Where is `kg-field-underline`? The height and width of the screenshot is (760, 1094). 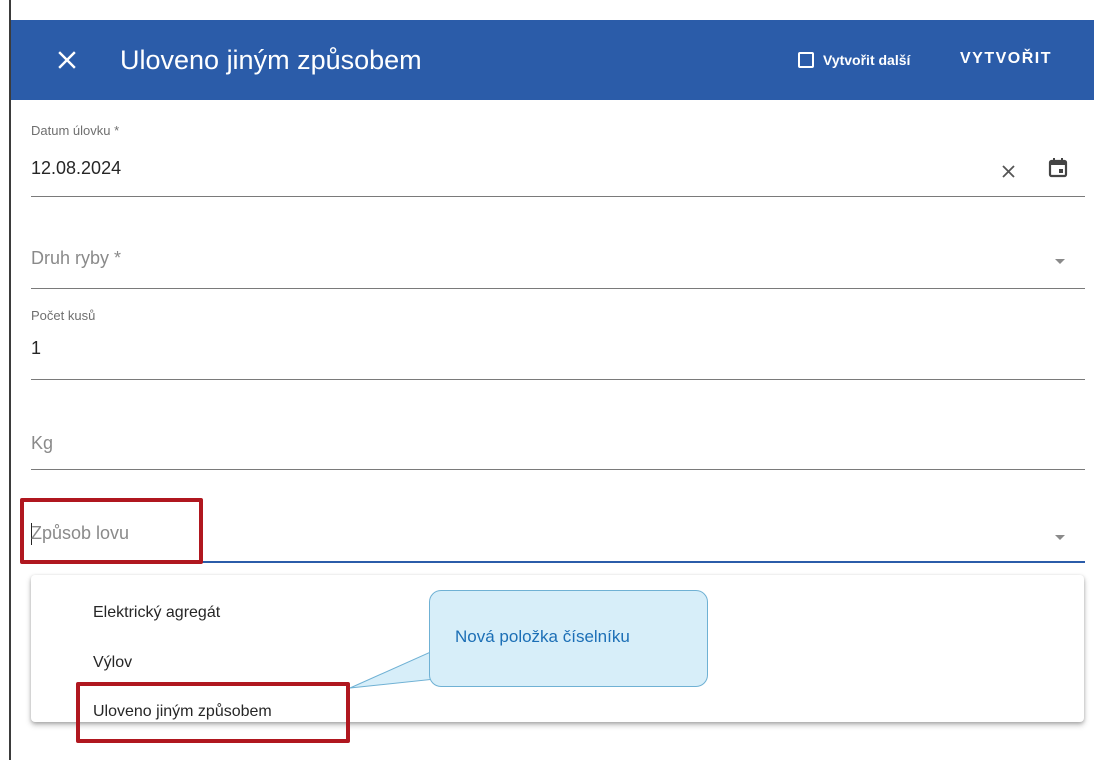
kg-field-underline is located at coordinates (558, 469).